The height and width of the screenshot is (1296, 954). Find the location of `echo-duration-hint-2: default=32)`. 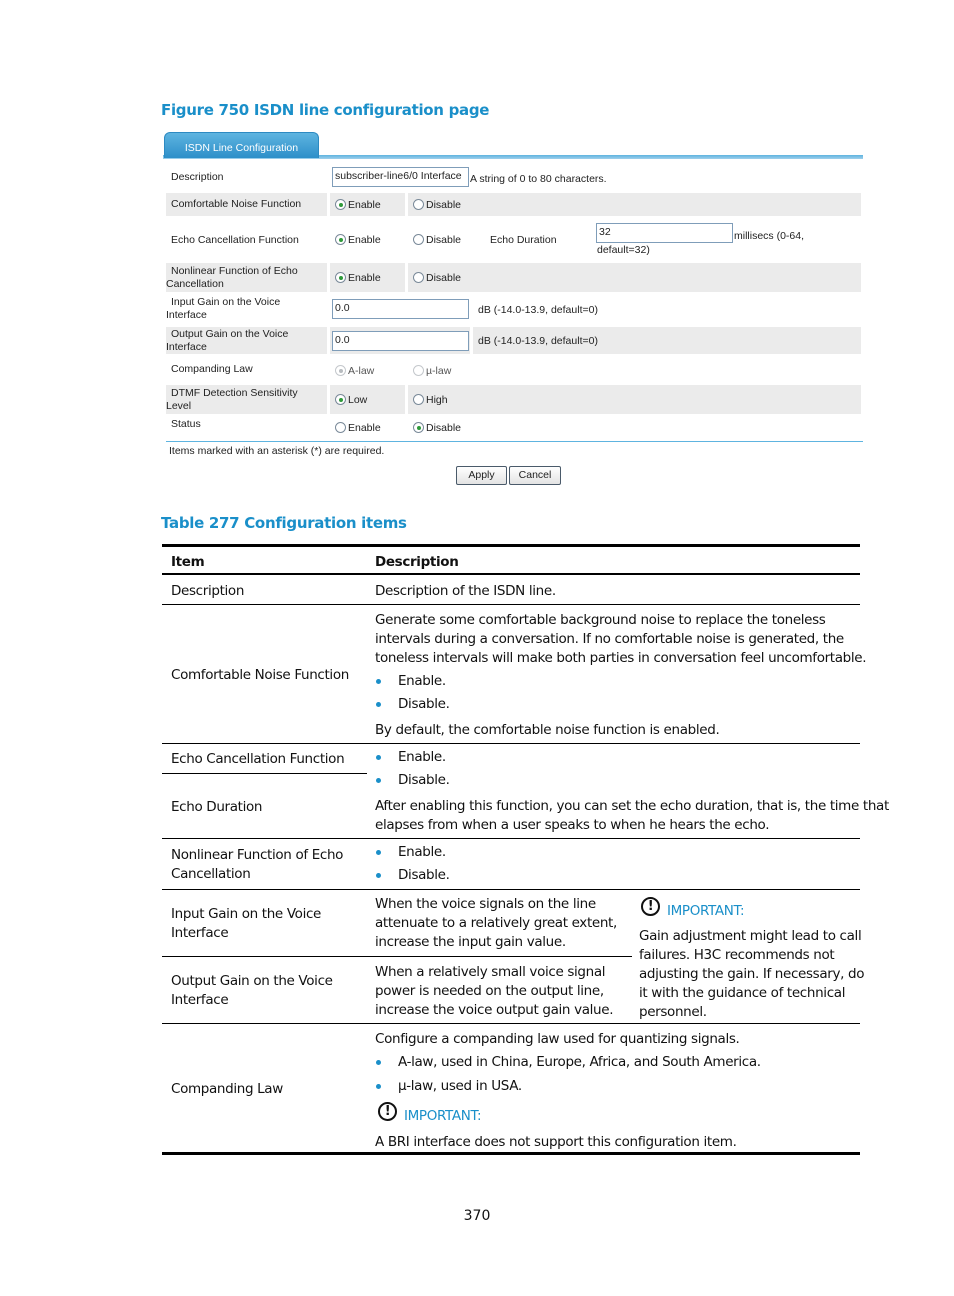

echo-duration-hint-2: default=32) is located at coordinates (623, 250).